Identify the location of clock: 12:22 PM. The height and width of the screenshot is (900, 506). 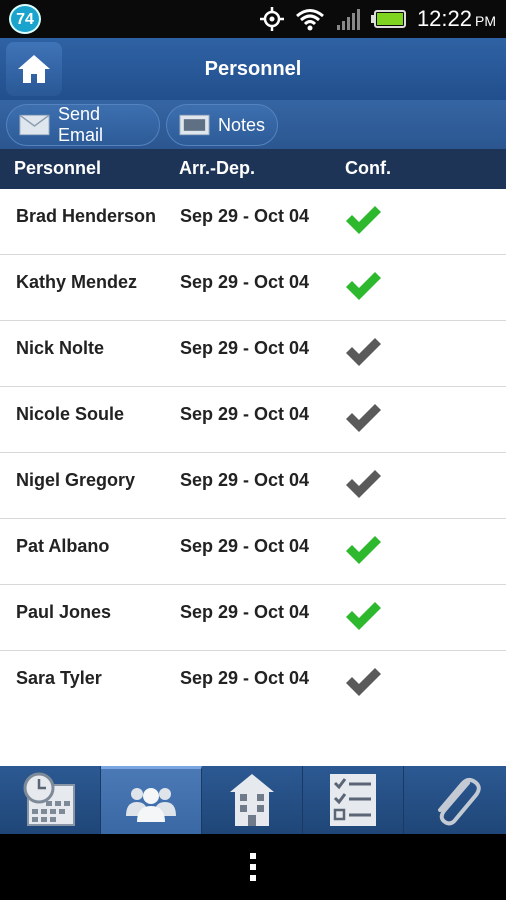
(456, 19).